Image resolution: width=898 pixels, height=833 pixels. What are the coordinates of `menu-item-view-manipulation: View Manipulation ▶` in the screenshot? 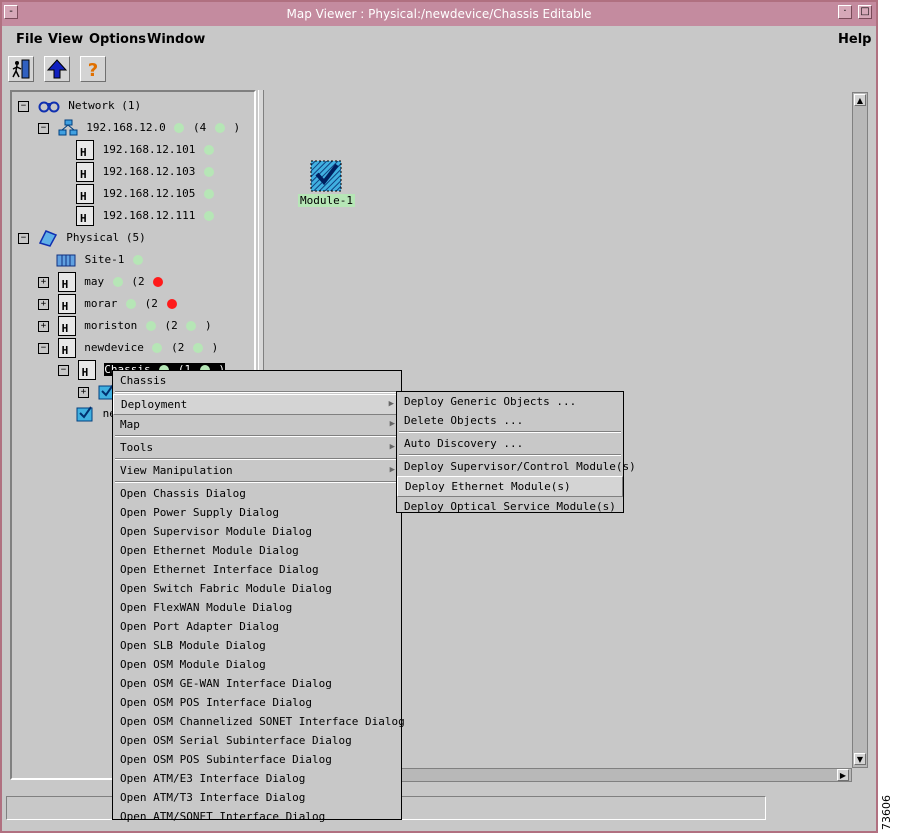 It's located at (257, 470).